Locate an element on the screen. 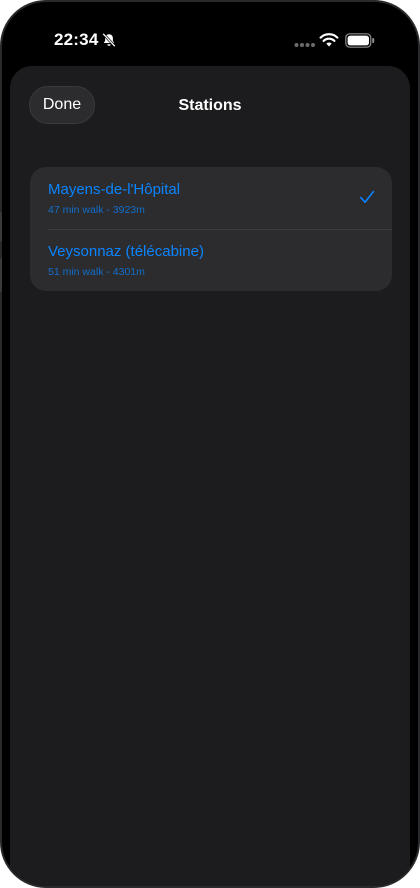 The image size is (420, 888). station-walk-info: 51 min walk - 4301m is located at coordinates (96, 272).